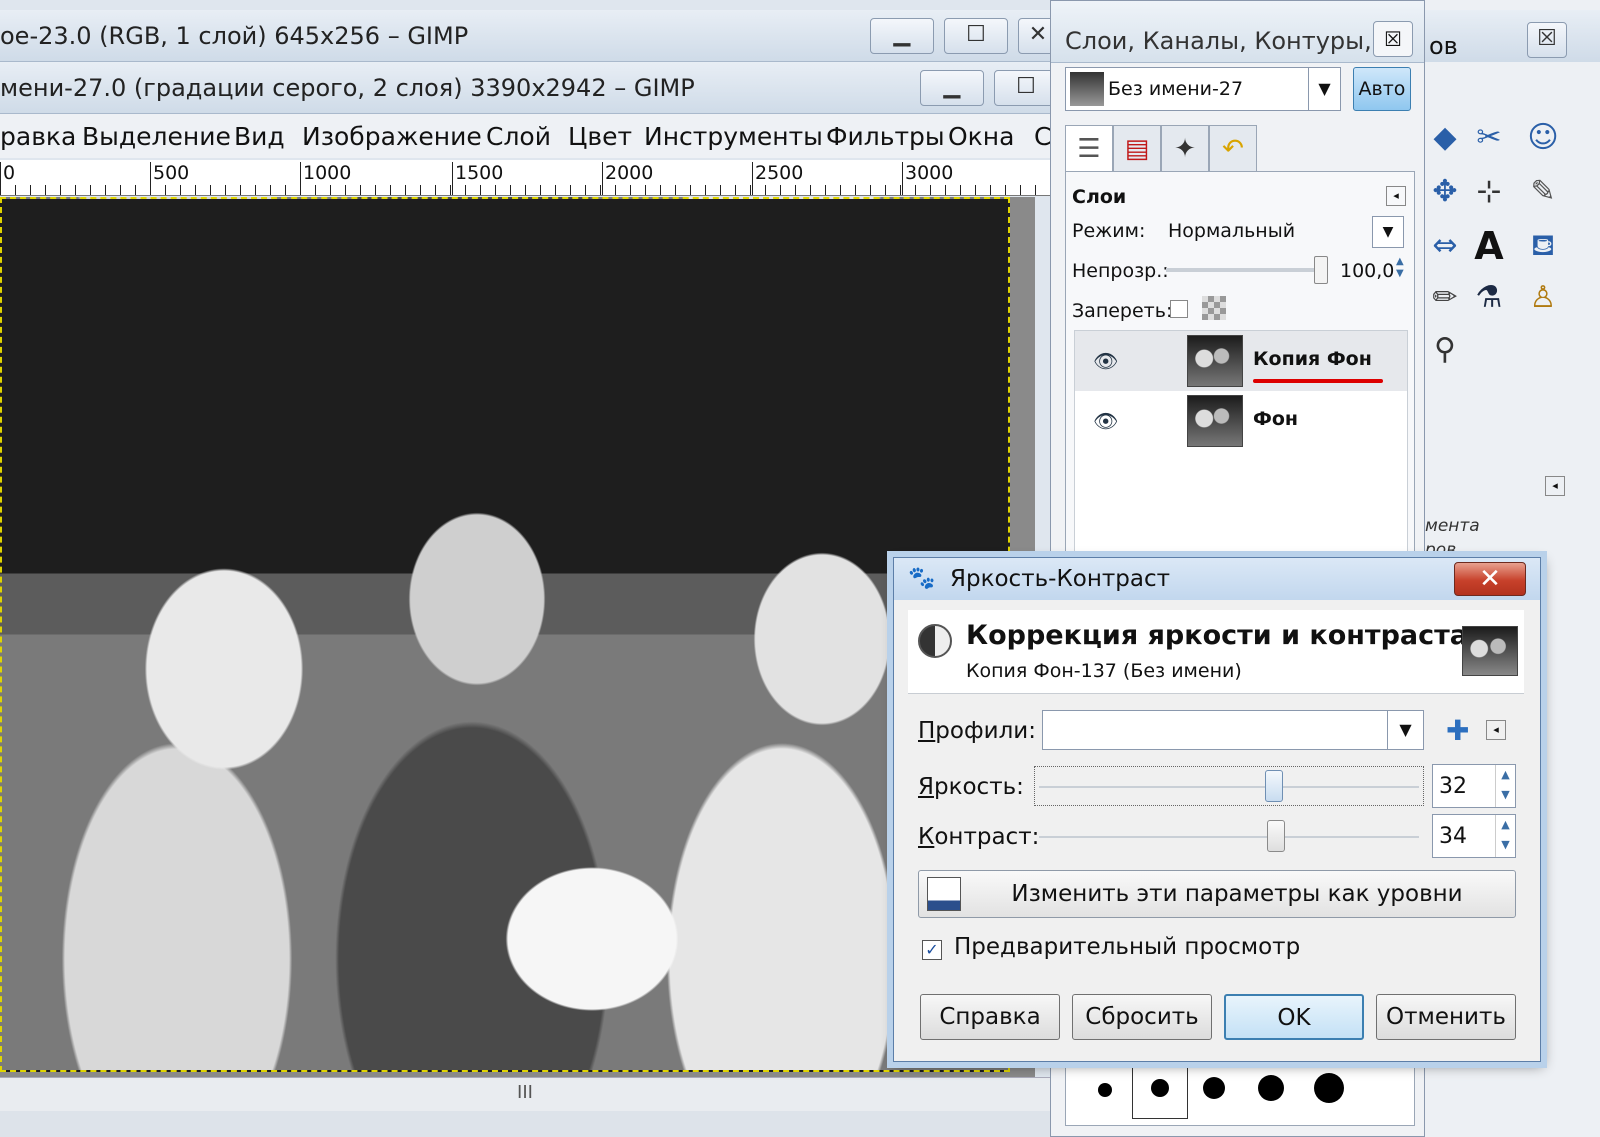 This screenshot has width=1600, height=1137. I want to click on brightness-value: 32, so click(1453, 786).